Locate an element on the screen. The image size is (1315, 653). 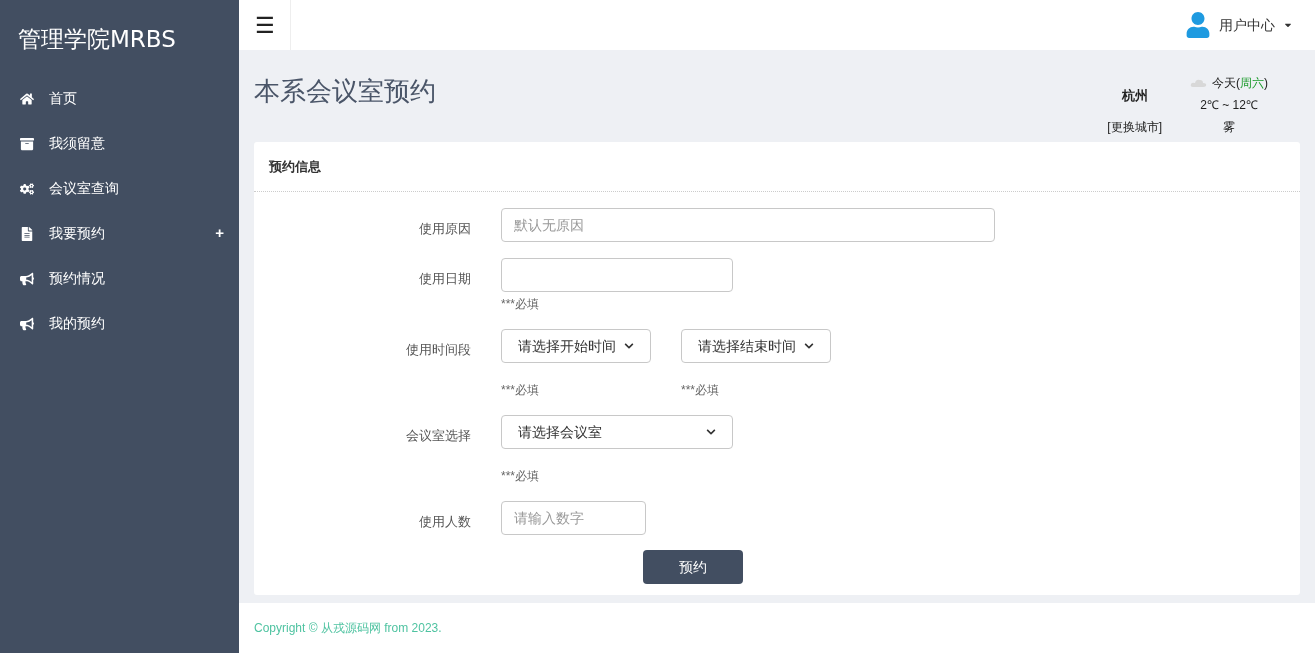
field-label: 使用原因 is located at coordinates (445, 228).